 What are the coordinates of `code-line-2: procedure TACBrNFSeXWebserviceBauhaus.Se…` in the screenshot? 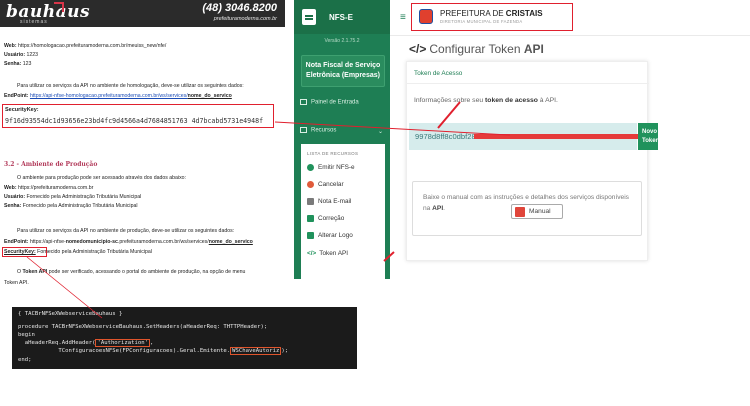 It's located at (143, 327).